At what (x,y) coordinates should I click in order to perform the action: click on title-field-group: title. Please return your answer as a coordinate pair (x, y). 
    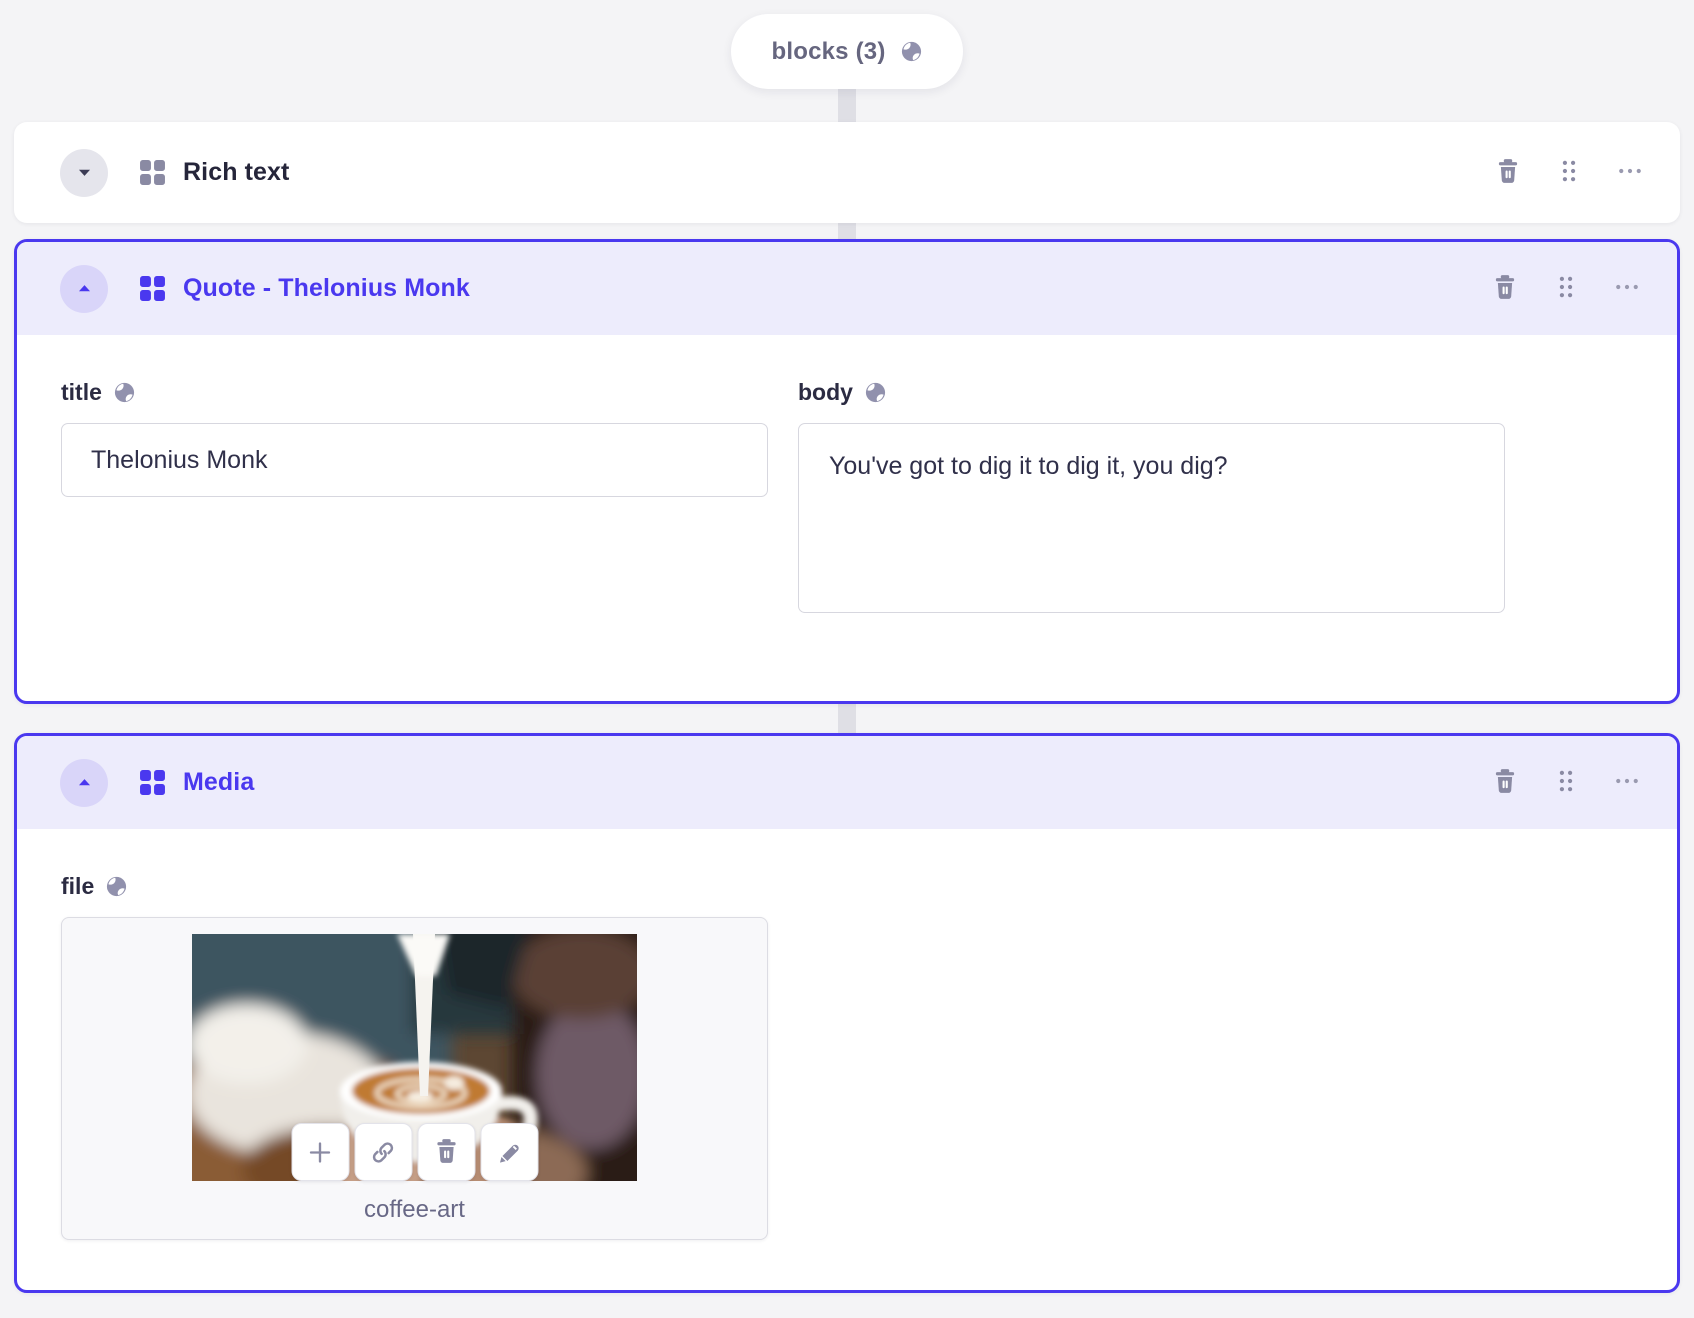
    Looking at the image, I should click on (414, 496).